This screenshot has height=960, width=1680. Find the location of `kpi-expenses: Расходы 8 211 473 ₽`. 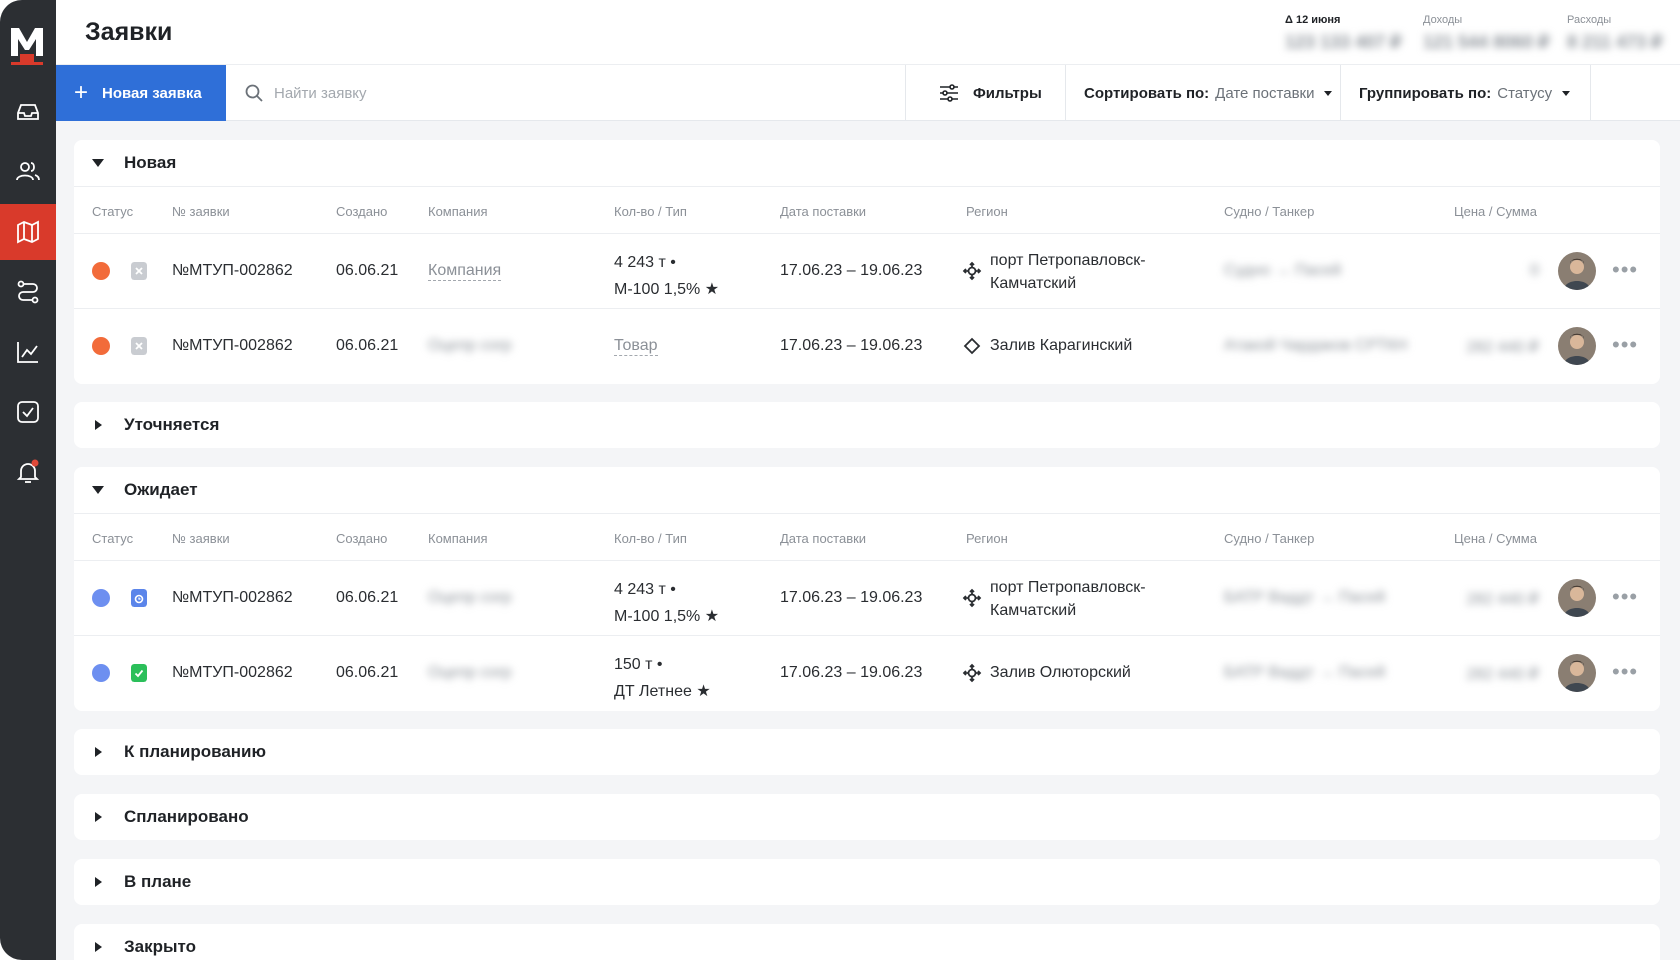

kpi-expenses: Расходы 8 211 473 ₽ is located at coordinates (1615, 33).